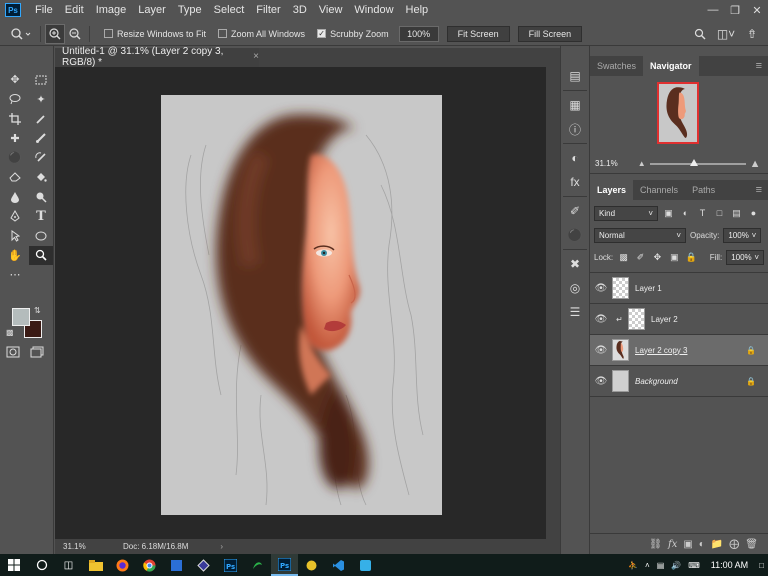  I want to click on vertical-scrollbar, so click(553, 303).